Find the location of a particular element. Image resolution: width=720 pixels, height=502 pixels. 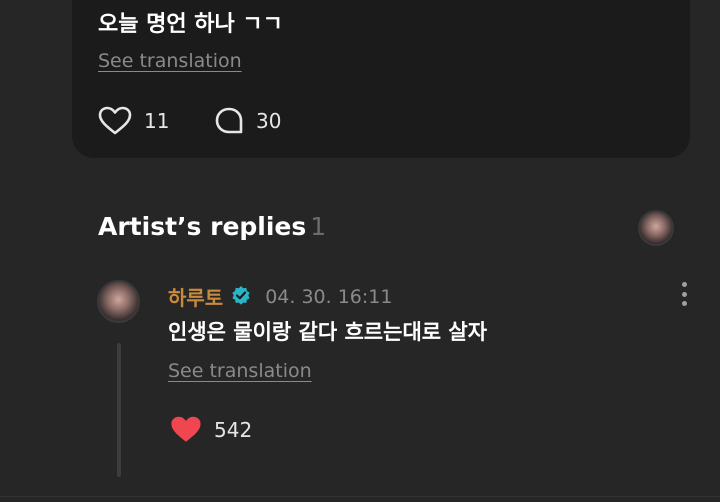

more-vertical-icon is located at coordinates (684, 294).